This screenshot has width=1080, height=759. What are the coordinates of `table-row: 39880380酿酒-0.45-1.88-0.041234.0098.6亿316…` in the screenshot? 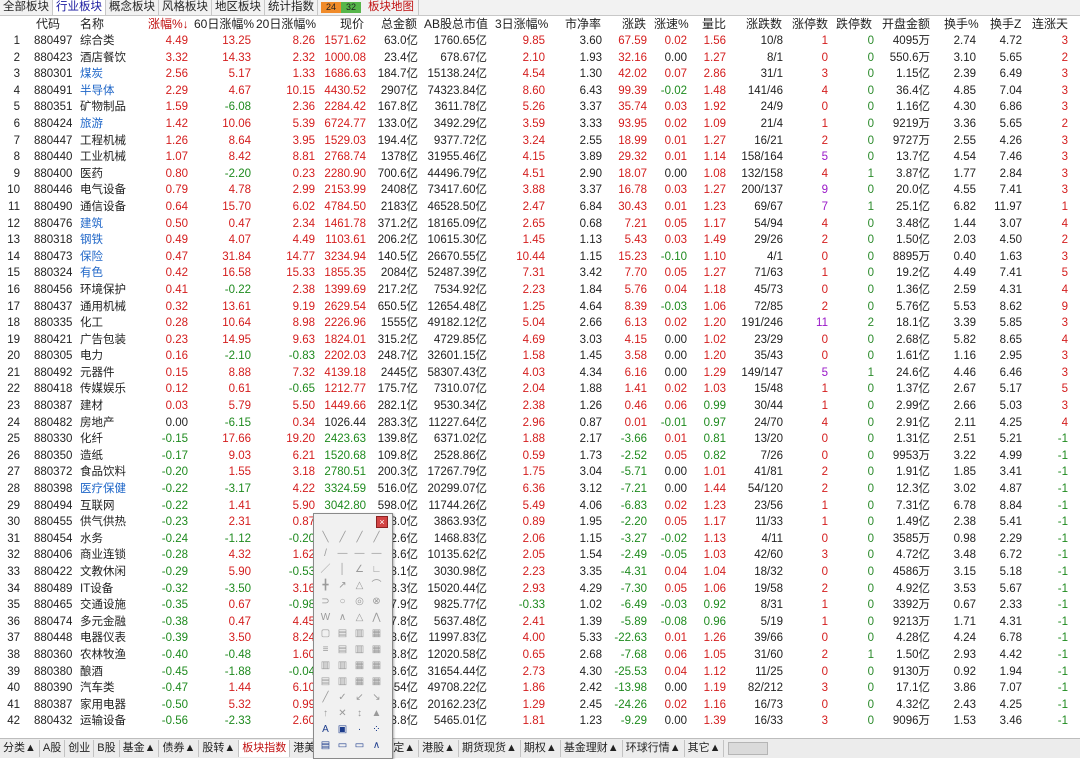 It's located at (540, 672).